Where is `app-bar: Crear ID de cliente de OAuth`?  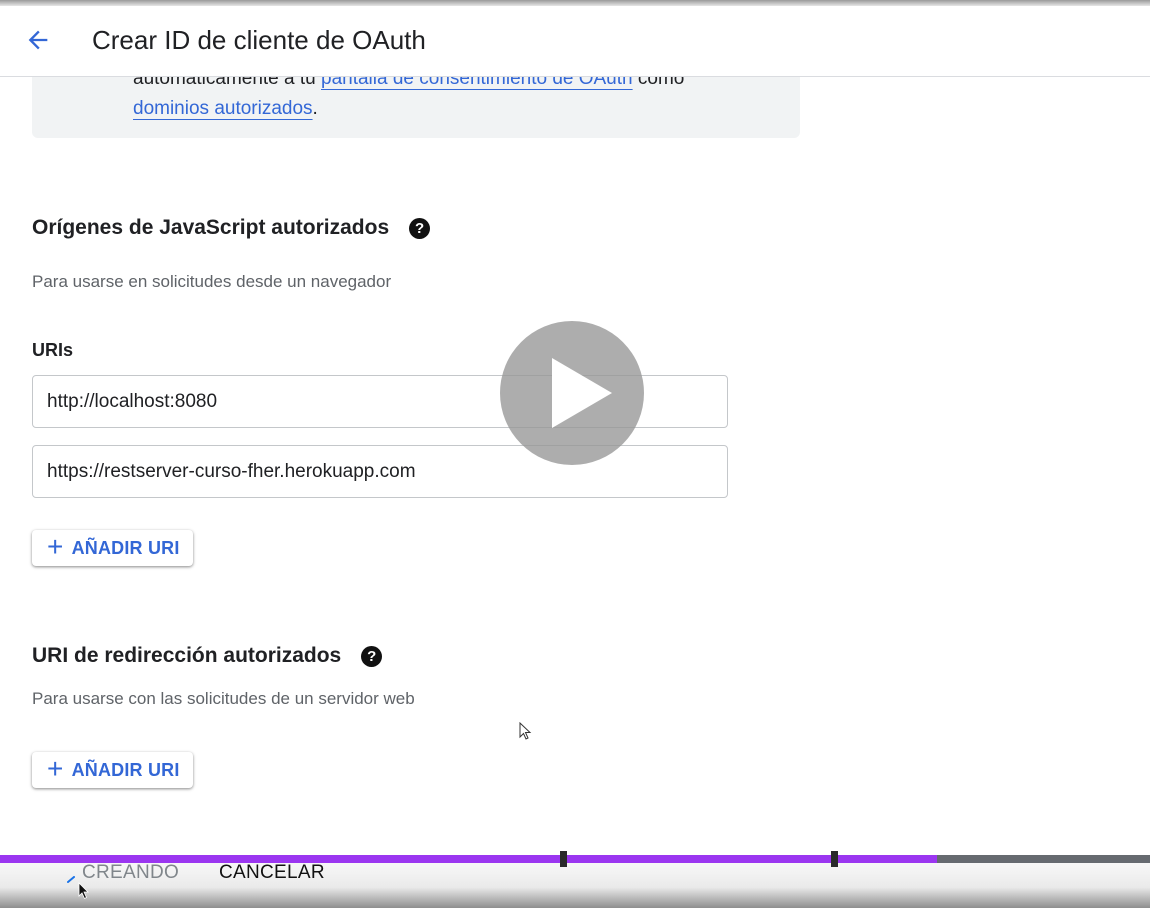
app-bar: Crear ID de cliente de OAuth is located at coordinates (575, 40).